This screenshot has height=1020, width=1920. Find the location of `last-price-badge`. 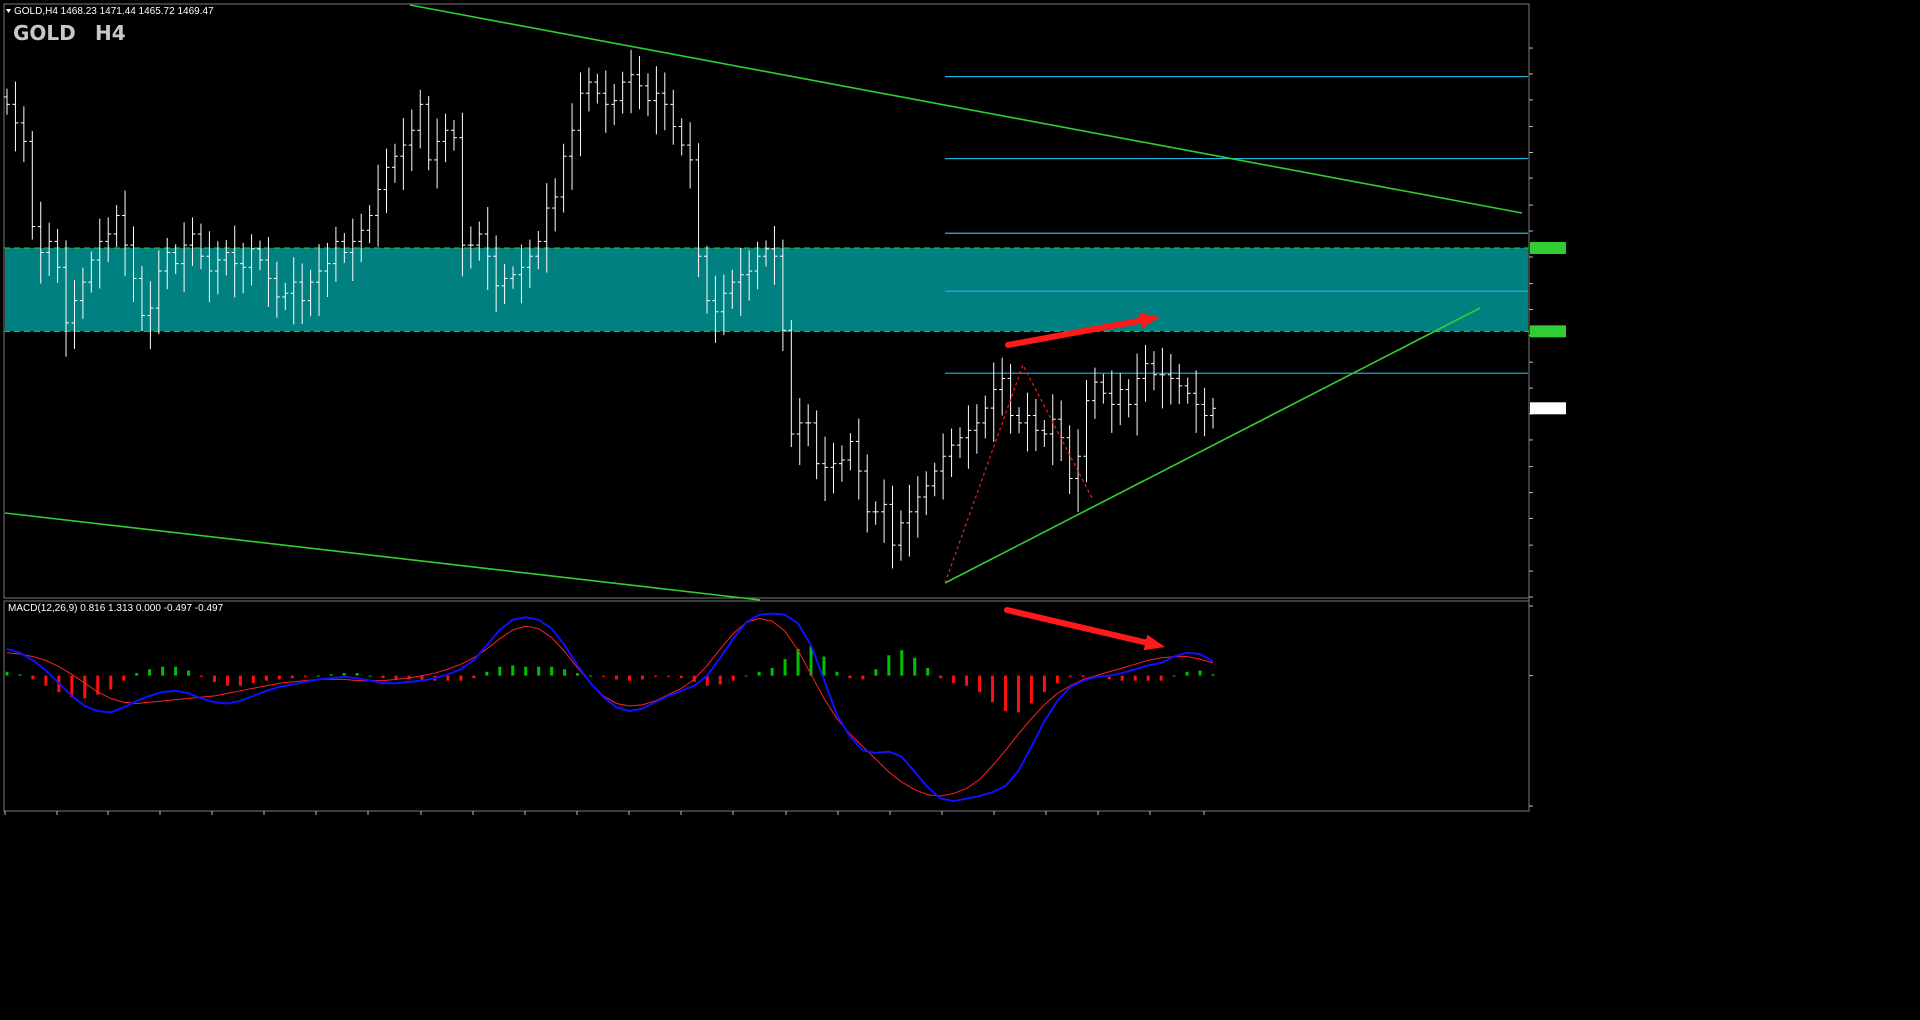

last-price-badge is located at coordinates (1548, 408).